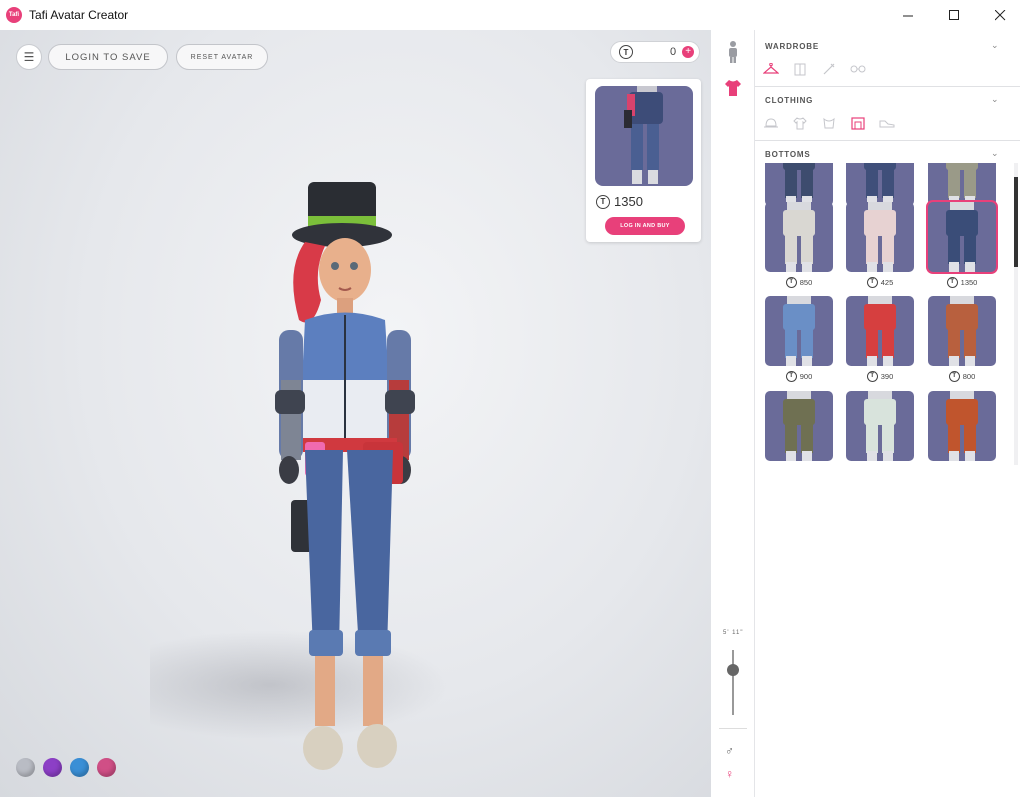 The width and height of the screenshot is (1023, 797). I want to click on male-icon: ♂, so click(729, 751).